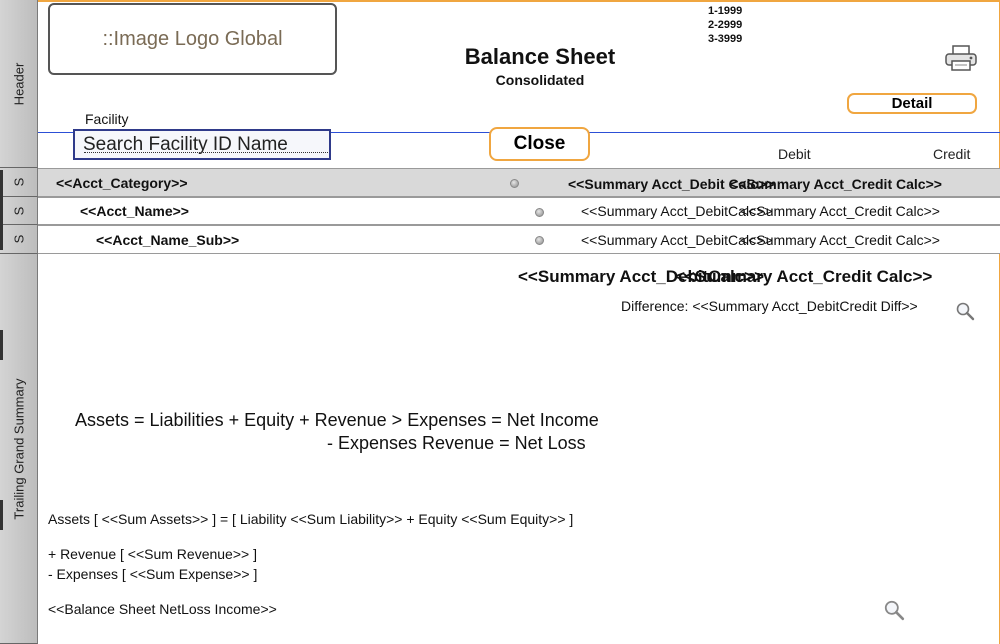  I want to click on acct-name-field: <<Acct_Name>>, so click(134, 211).